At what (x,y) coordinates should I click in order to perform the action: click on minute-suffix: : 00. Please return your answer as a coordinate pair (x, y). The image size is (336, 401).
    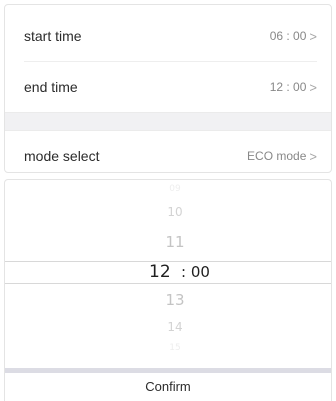
    Looking at the image, I should click on (195, 272).